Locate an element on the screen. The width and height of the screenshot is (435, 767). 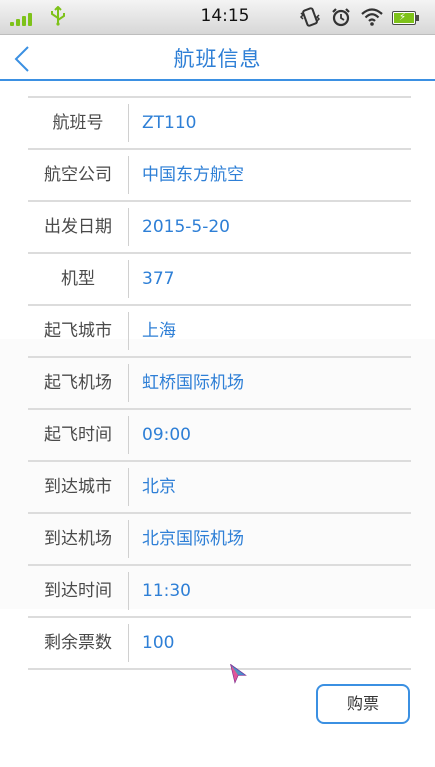
row-label: 出发日期 is located at coordinates (78, 227).